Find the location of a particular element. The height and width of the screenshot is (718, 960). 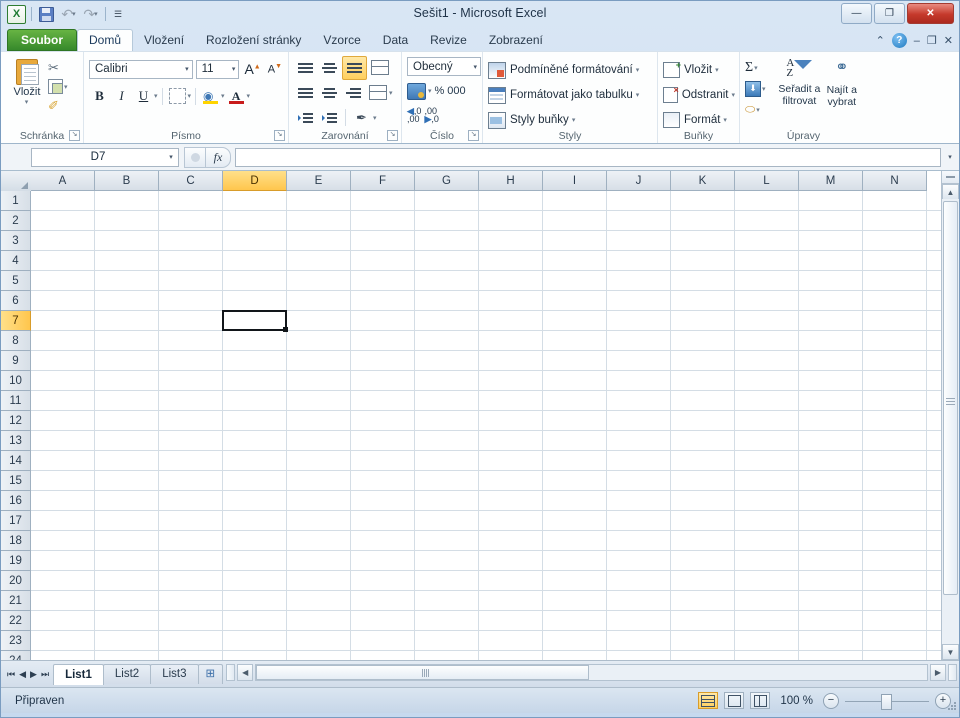

currency-button is located at coordinates (416, 91).